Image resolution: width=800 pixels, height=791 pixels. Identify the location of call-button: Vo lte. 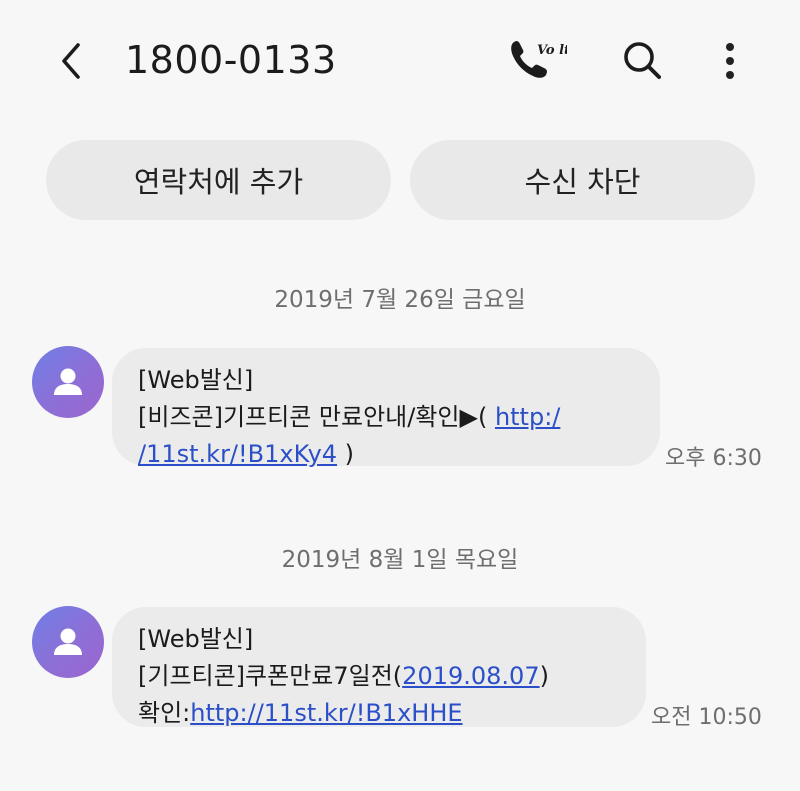
(541, 60).